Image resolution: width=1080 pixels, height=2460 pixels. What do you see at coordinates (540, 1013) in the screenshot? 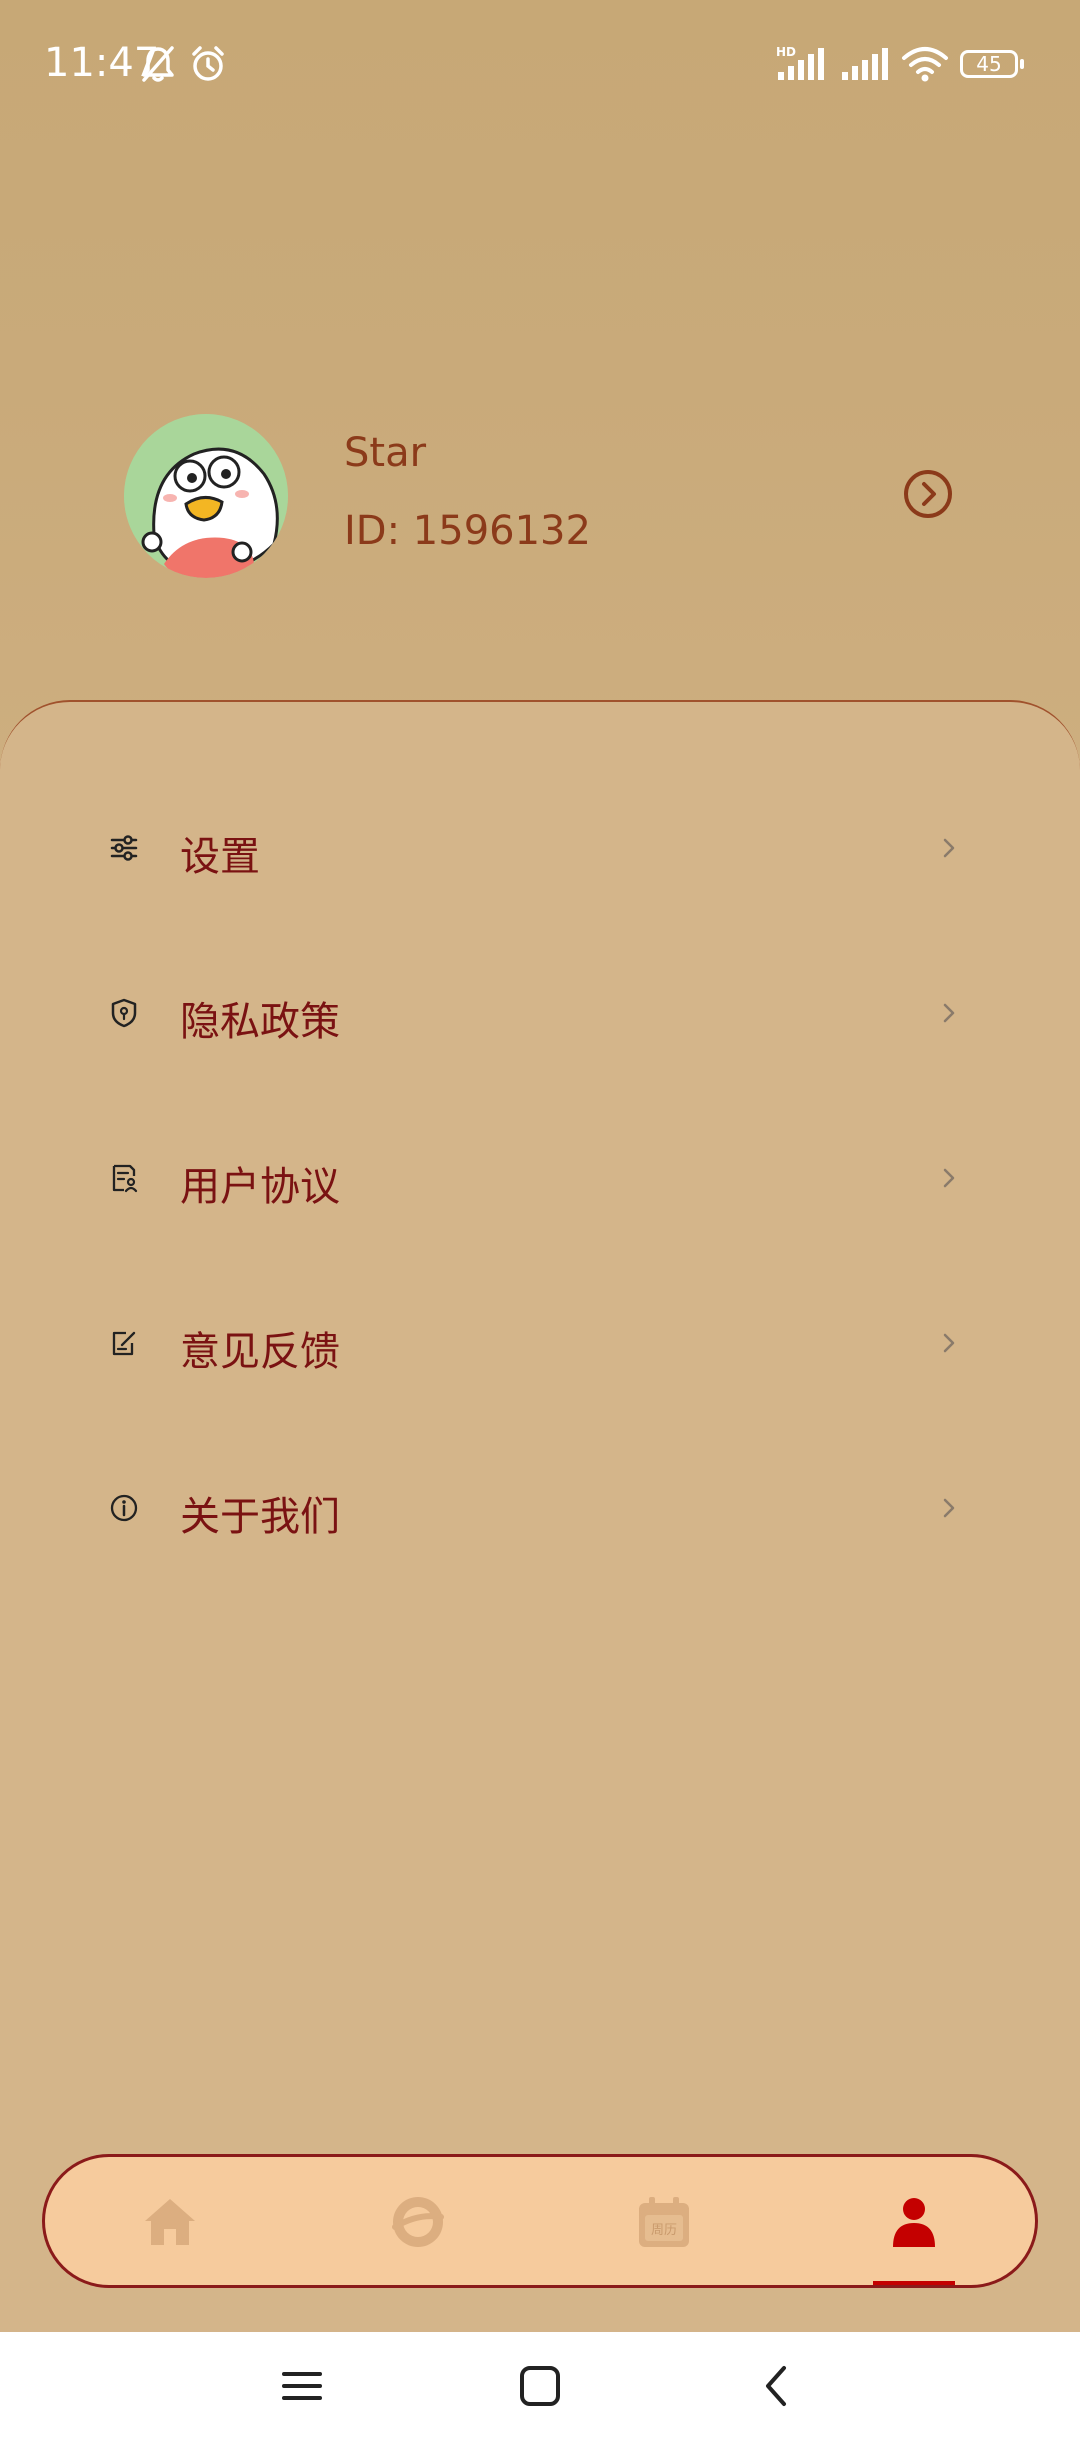
I see `menu-item-privacy: 隐私政策` at bounding box center [540, 1013].